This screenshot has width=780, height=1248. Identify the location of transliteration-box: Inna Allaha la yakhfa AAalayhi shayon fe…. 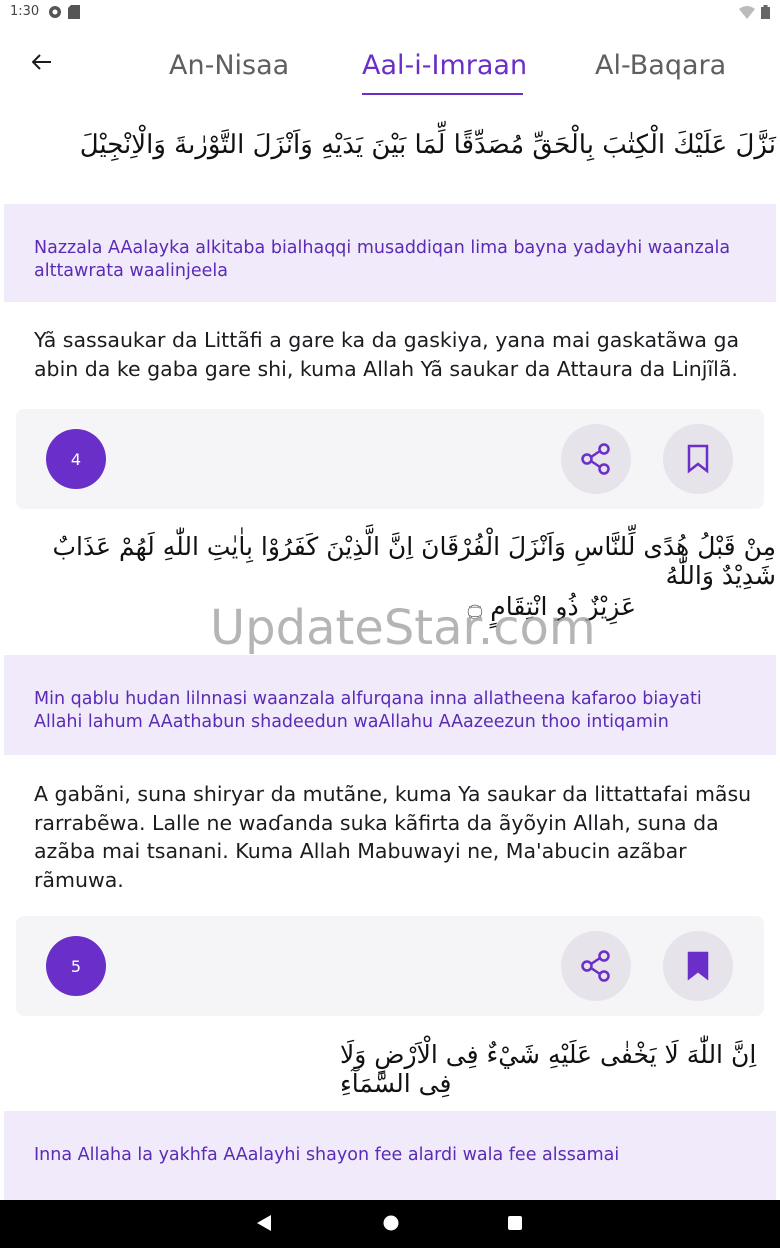
(390, 1155).